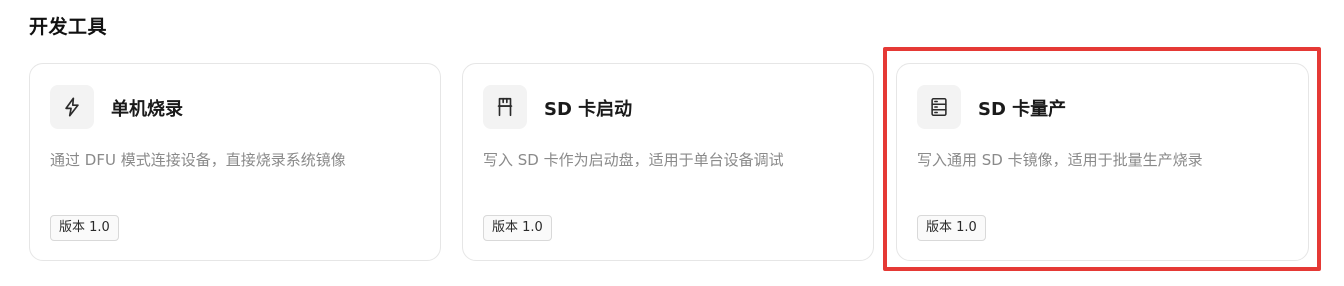  What do you see at coordinates (1060, 160) in the screenshot?
I see `card-description: 写入通用 SD 卡镜像，适用于批量生产烧录` at bounding box center [1060, 160].